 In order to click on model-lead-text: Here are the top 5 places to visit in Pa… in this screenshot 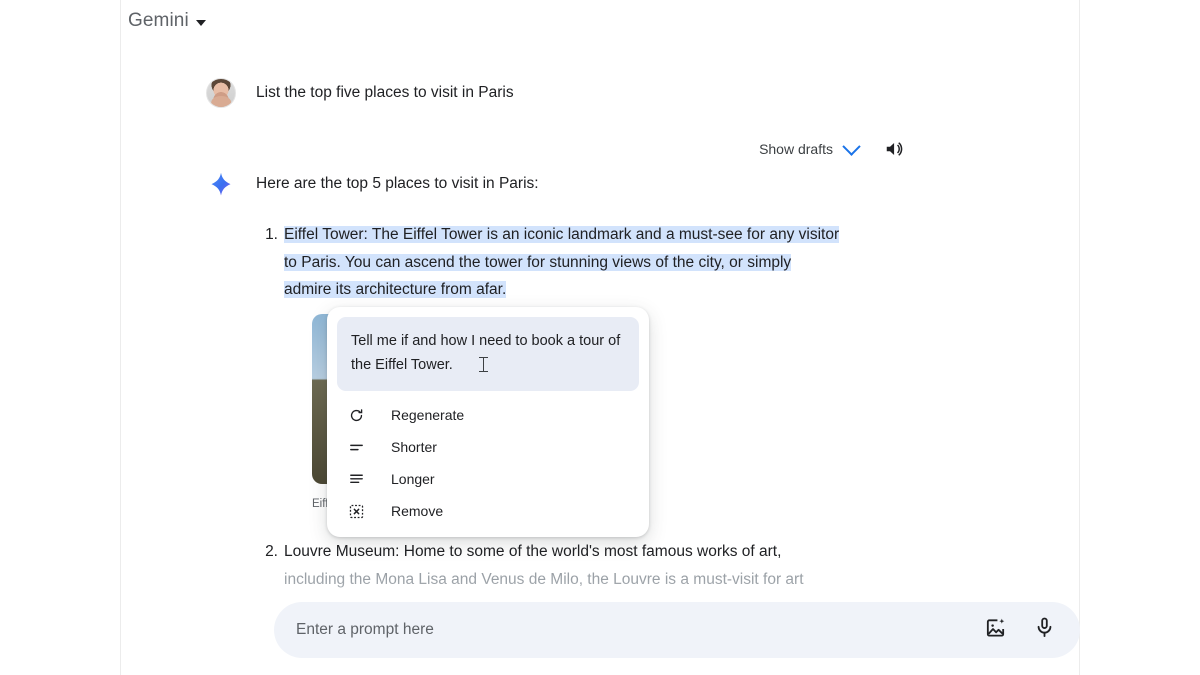, I will do `click(397, 183)`.